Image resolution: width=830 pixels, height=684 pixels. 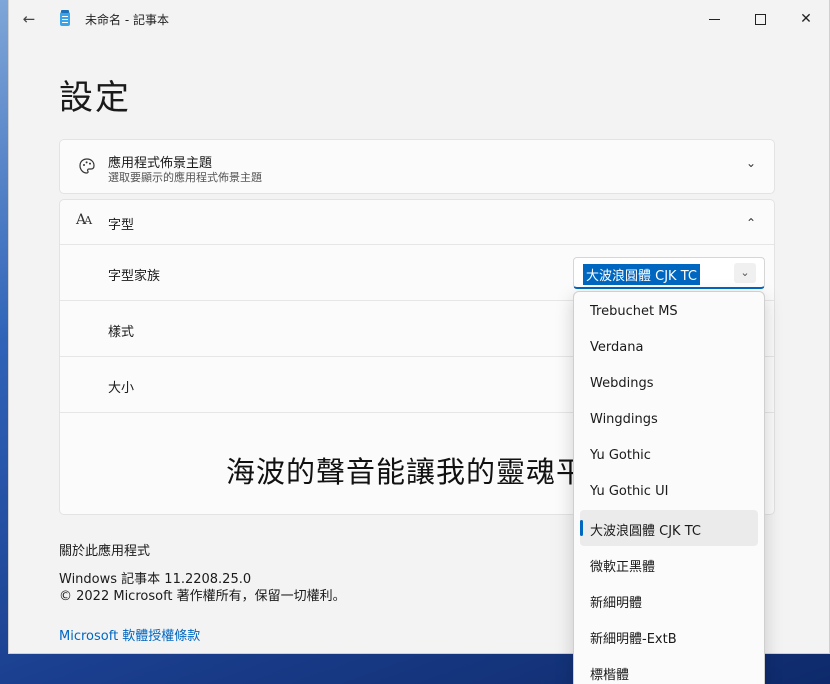 I want to click on dropdown-item-selected: 大波浪圓體 CJK TC, so click(x=669, y=528).